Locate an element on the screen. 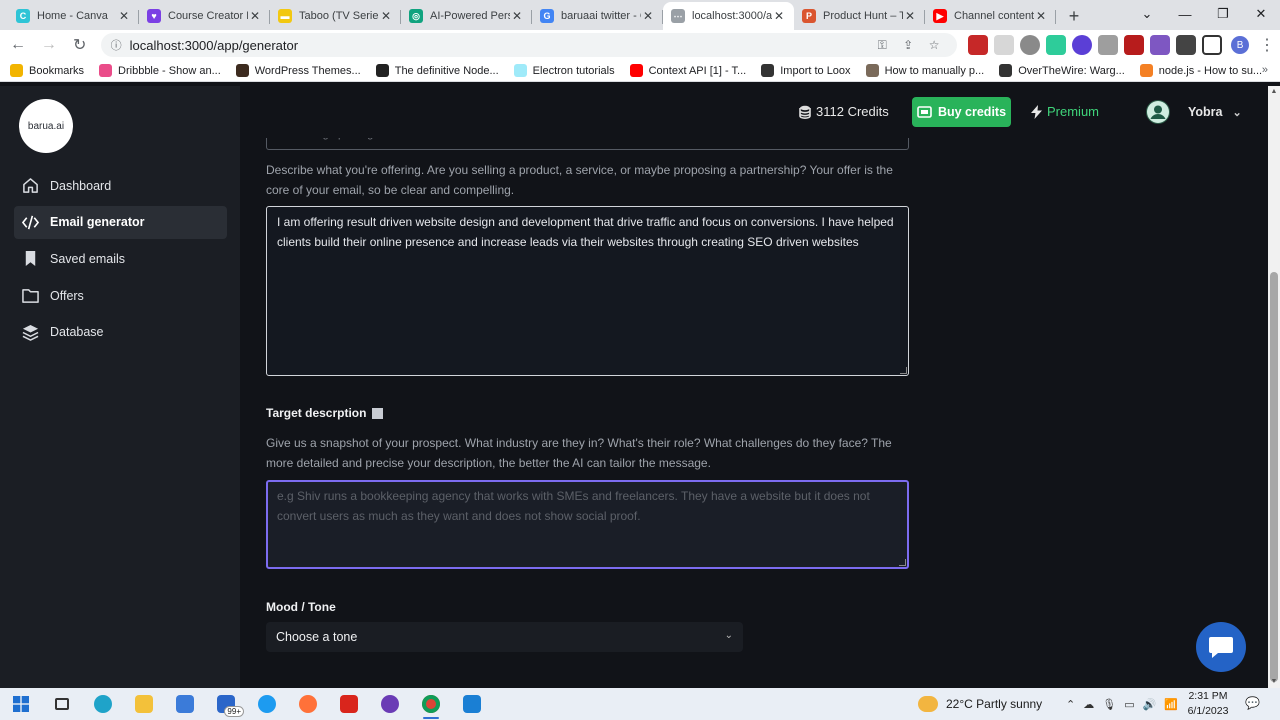 The width and height of the screenshot is (1280, 720). system-tray: ⌃ ☁ 🎙 ▭ 🔊 📶 is located at coordinates (1122, 704).